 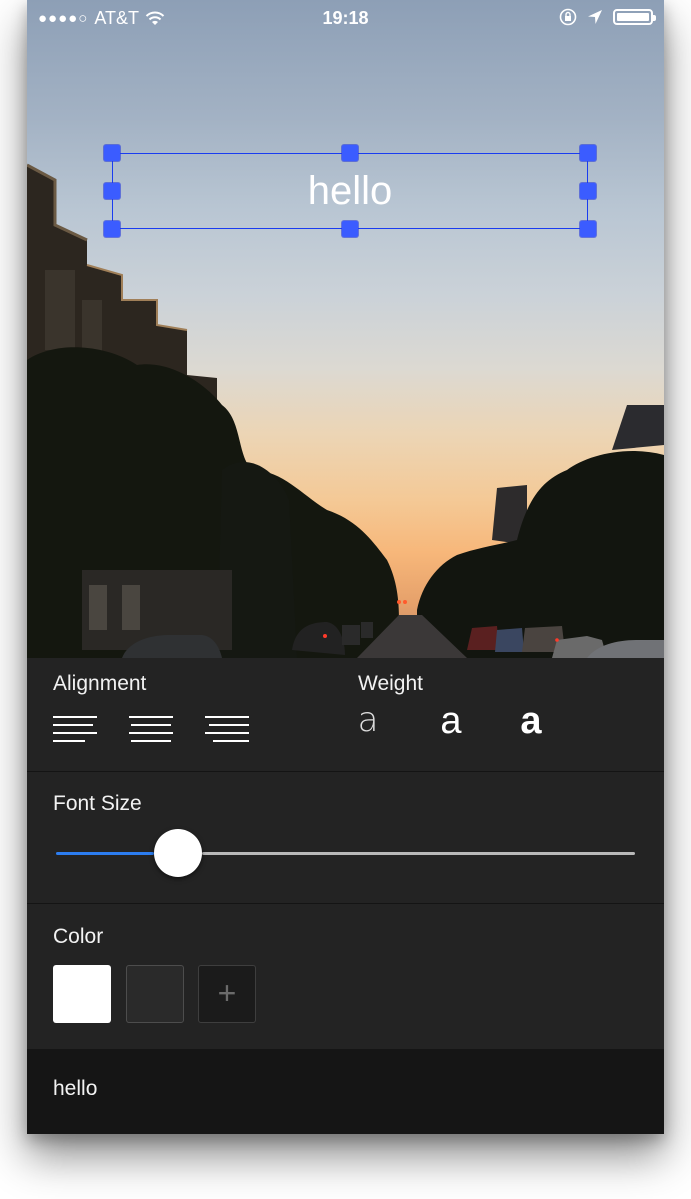 What do you see at coordinates (78, 936) in the screenshot?
I see `color-label: Color` at bounding box center [78, 936].